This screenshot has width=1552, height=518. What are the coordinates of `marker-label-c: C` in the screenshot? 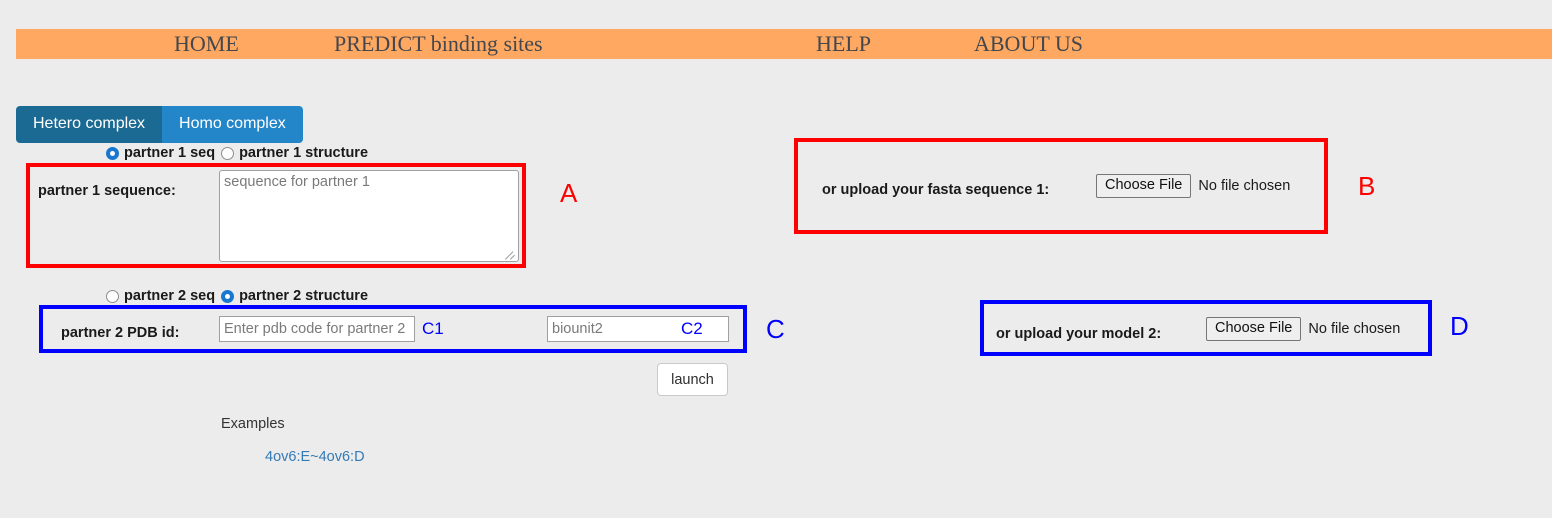 It's located at (775, 329).